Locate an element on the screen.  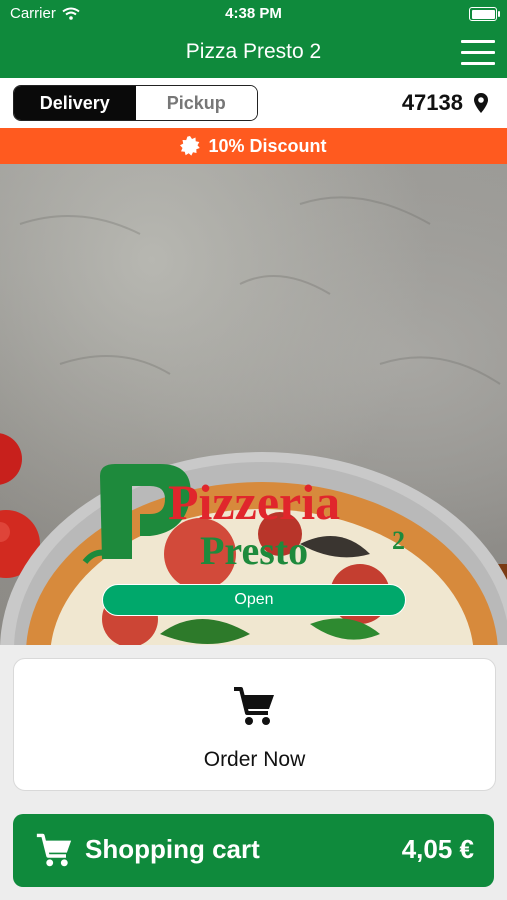
location-selector: 47138 is located at coordinates (445, 103).